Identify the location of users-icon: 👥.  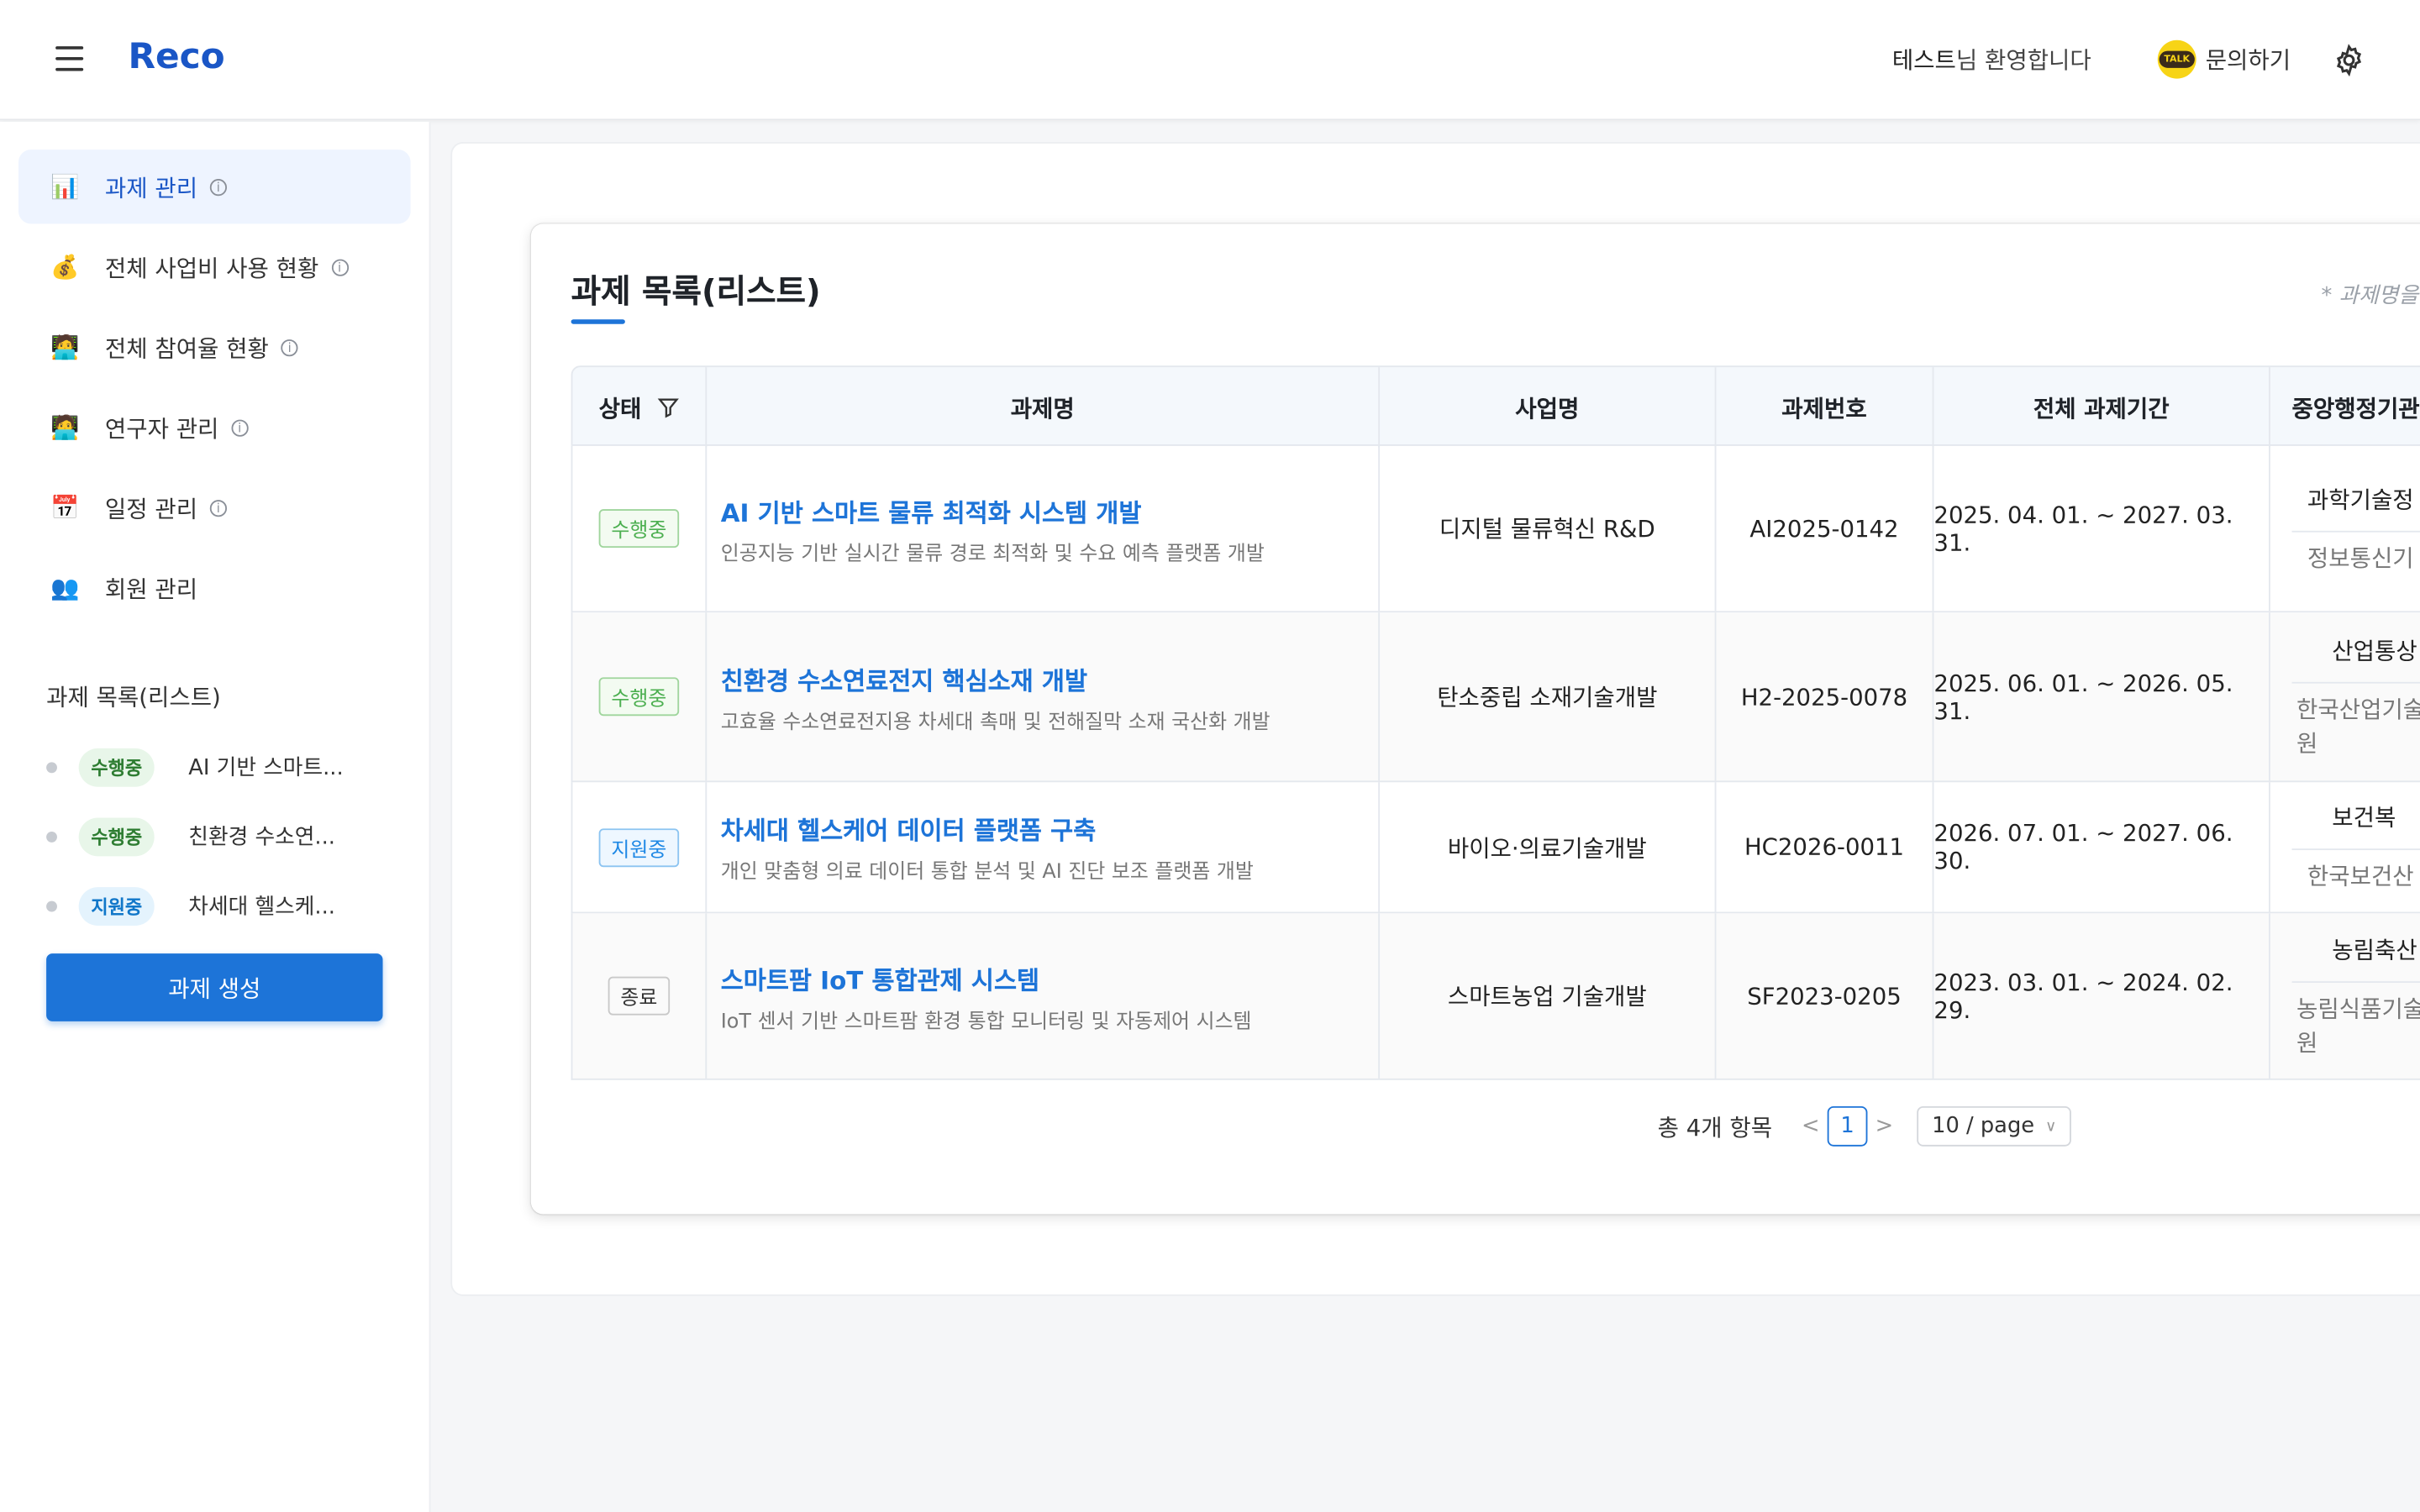
(65, 588).